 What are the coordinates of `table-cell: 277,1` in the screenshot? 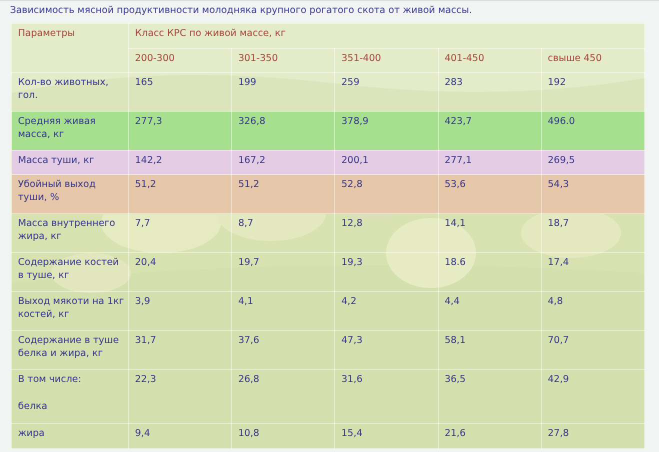 It's located at (458, 160).